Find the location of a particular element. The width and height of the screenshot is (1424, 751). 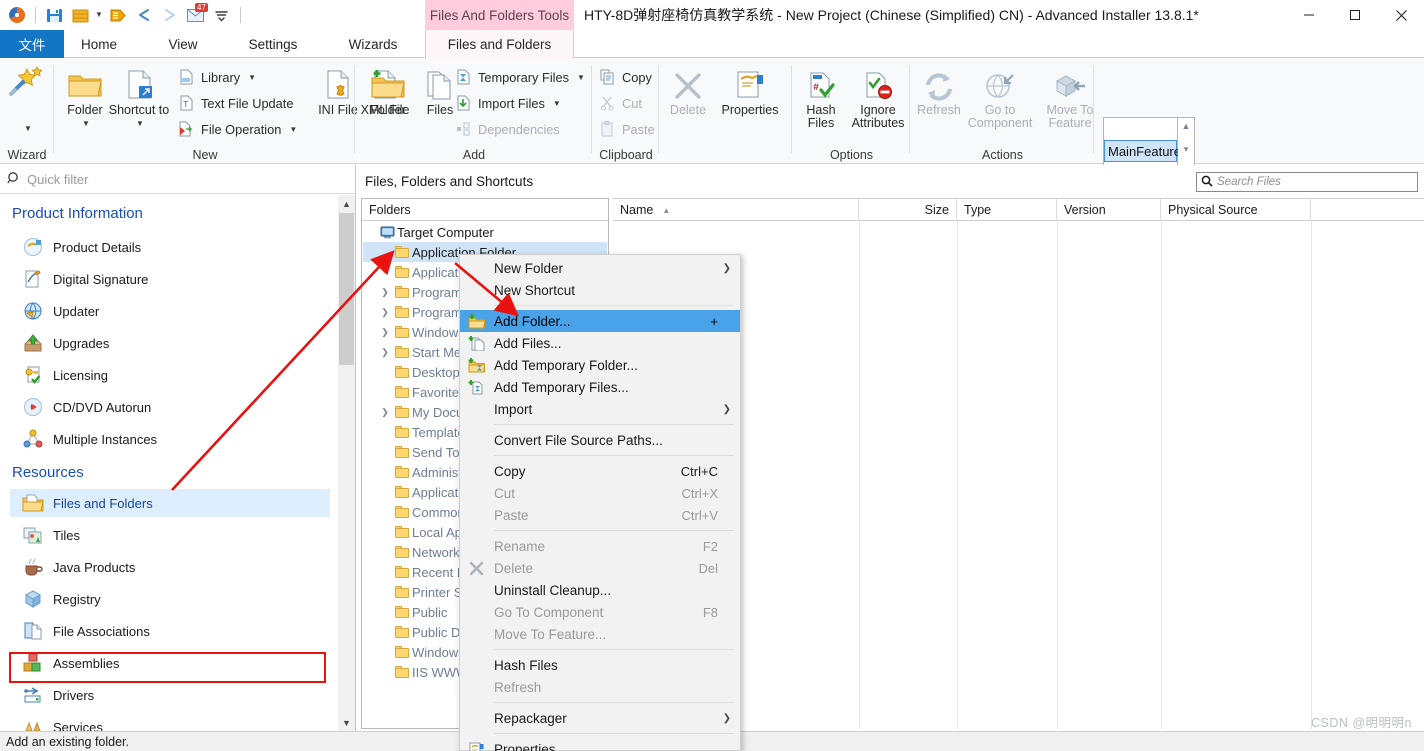

menu-item-home: Home is located at coordinates (99, 44).